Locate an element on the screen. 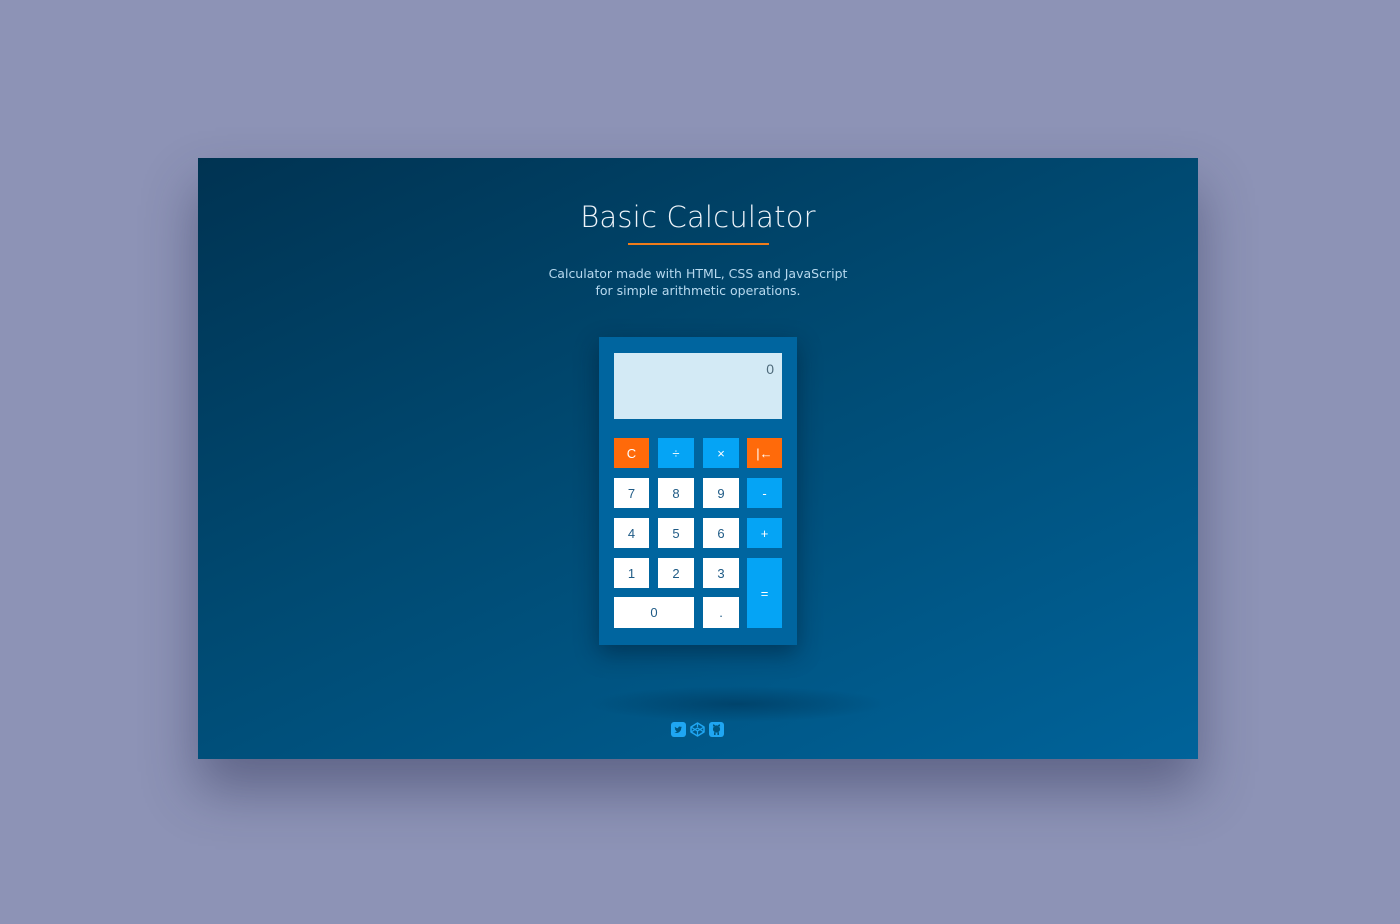 This screenshot has height=924, width=1400. key-8-button: 8 is located at coordinates (676, 493).